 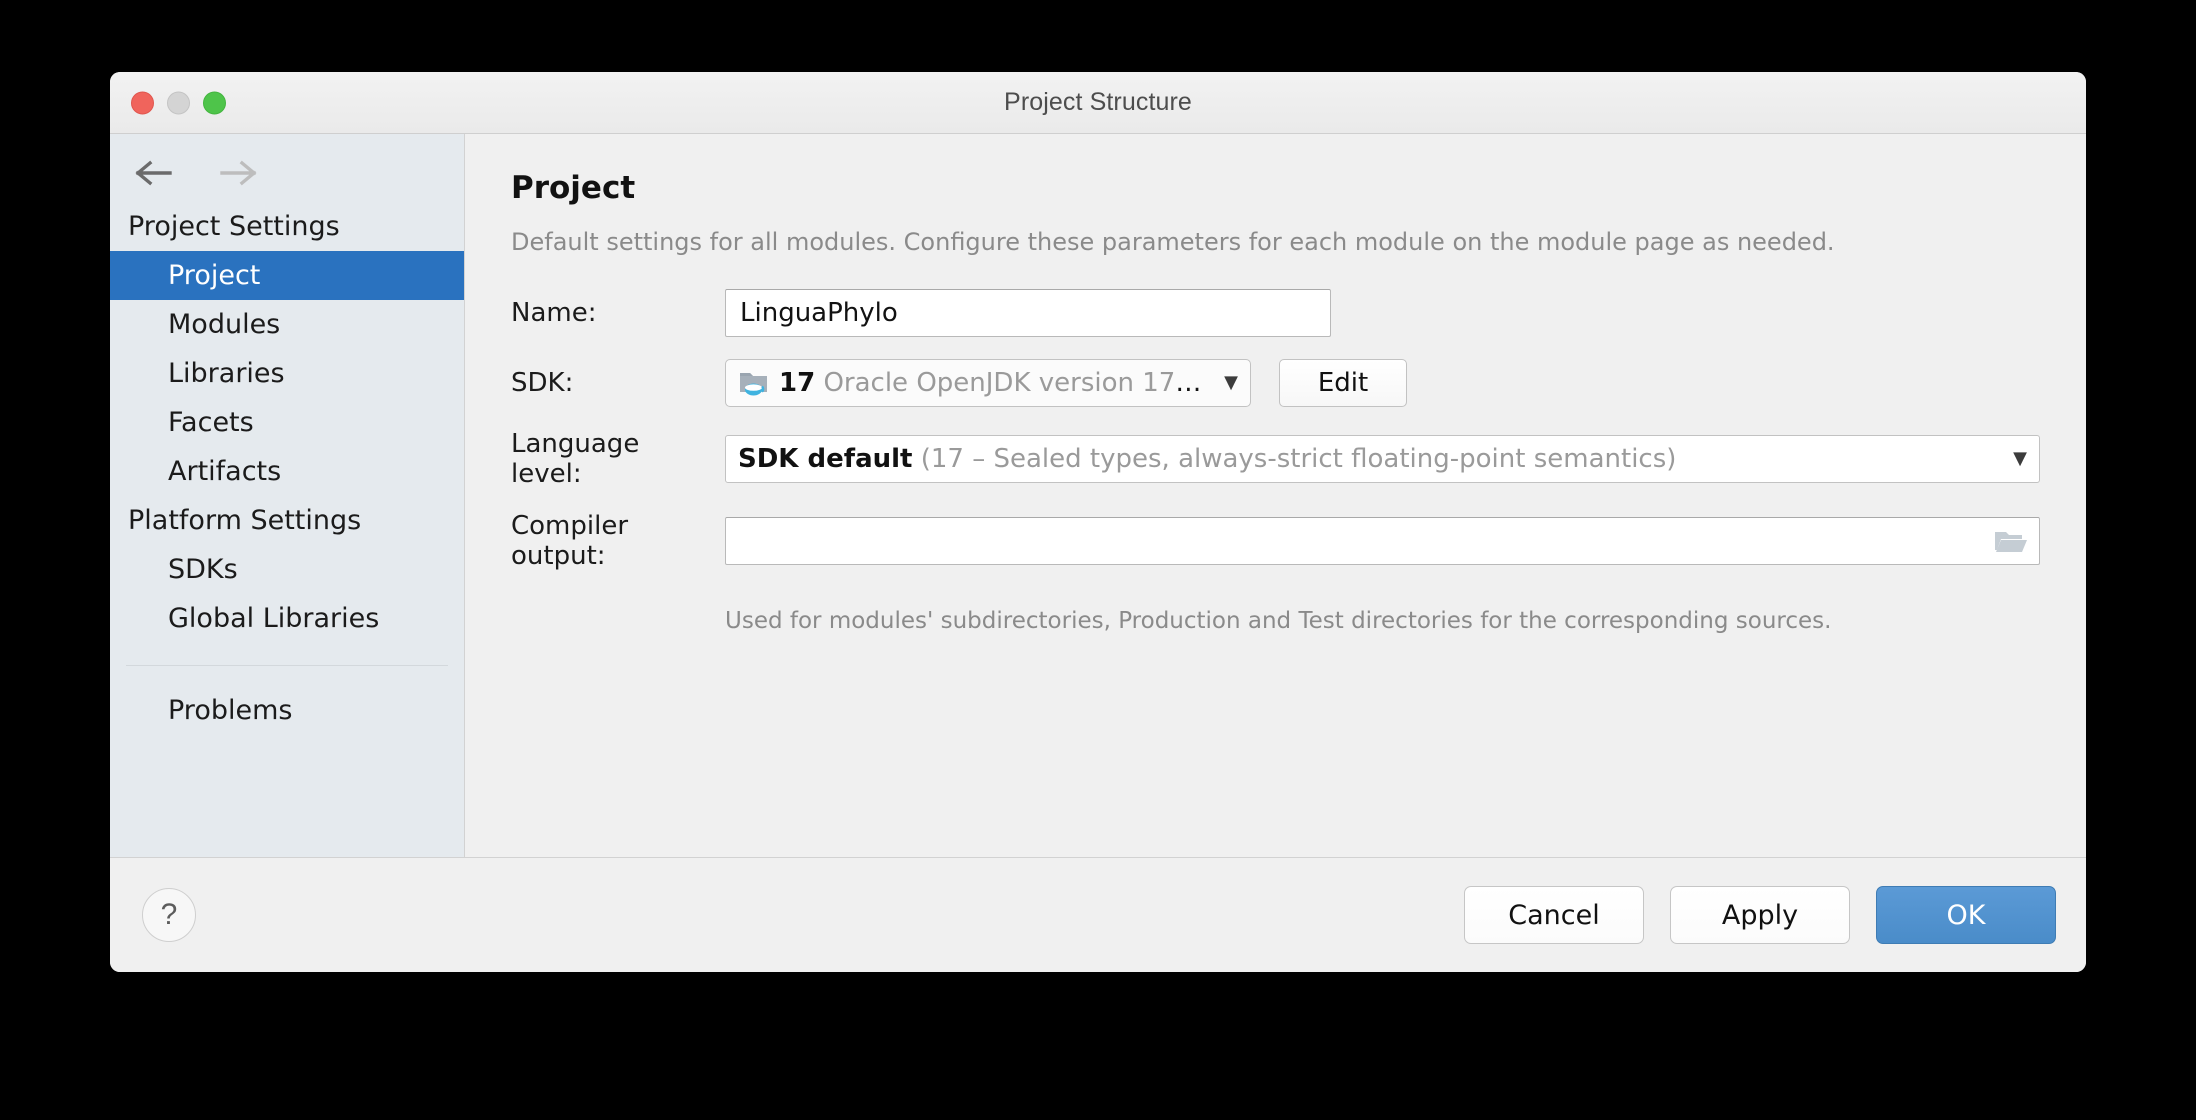 I want to click on apply-button: Apply, so click(x=1760, y=915).